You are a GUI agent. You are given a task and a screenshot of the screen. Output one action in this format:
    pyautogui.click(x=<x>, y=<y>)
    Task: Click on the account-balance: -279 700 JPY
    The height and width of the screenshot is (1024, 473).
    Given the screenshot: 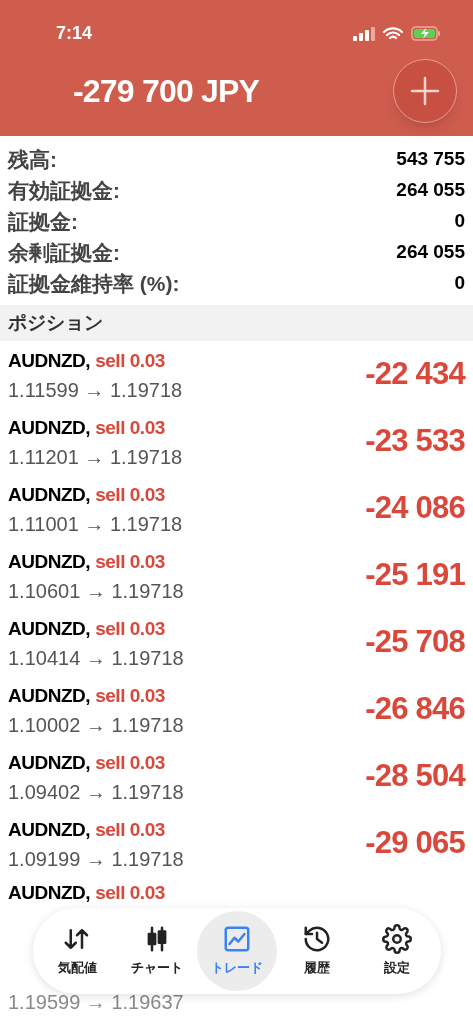 What is the action you would take?
    pyautogui.click(x=166, y=91)
    